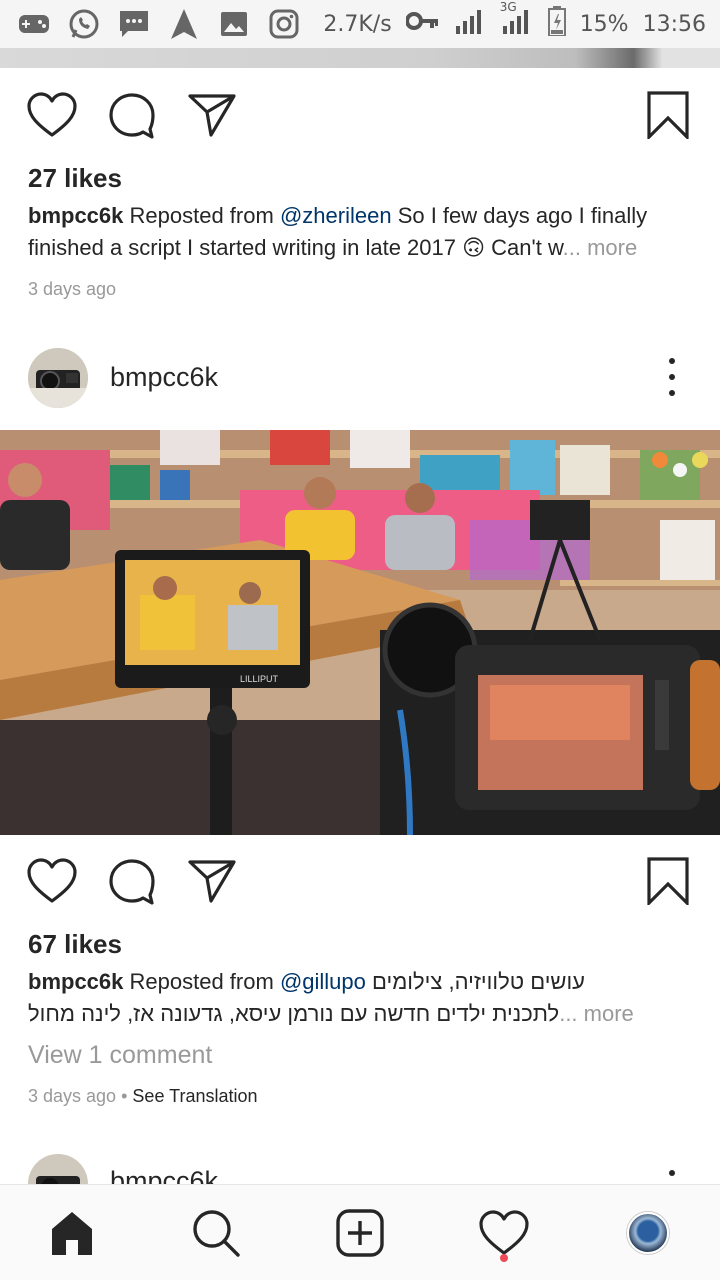  What do you see at coordinates (674, 24) in the screenshot?
I see `clock: 13:56` at bounding box center [674, 24].